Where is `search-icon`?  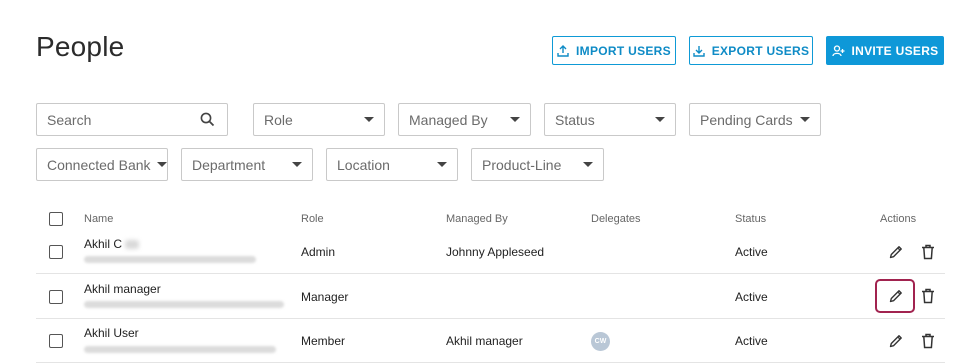
search-icon is located at coordinates (207, 121).